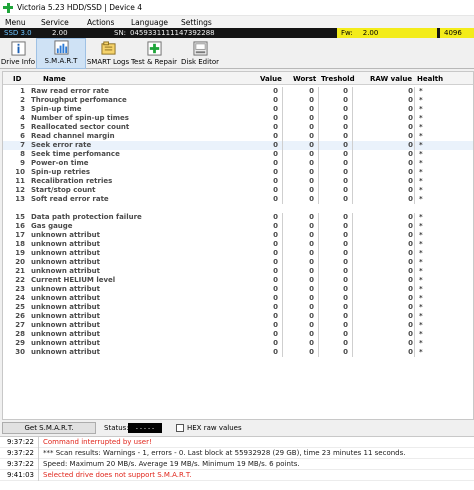 The image size is (474, 490). I want to click on table-row: 10 Spin-up retries 0 0 0 0 *, so click(238, 172).